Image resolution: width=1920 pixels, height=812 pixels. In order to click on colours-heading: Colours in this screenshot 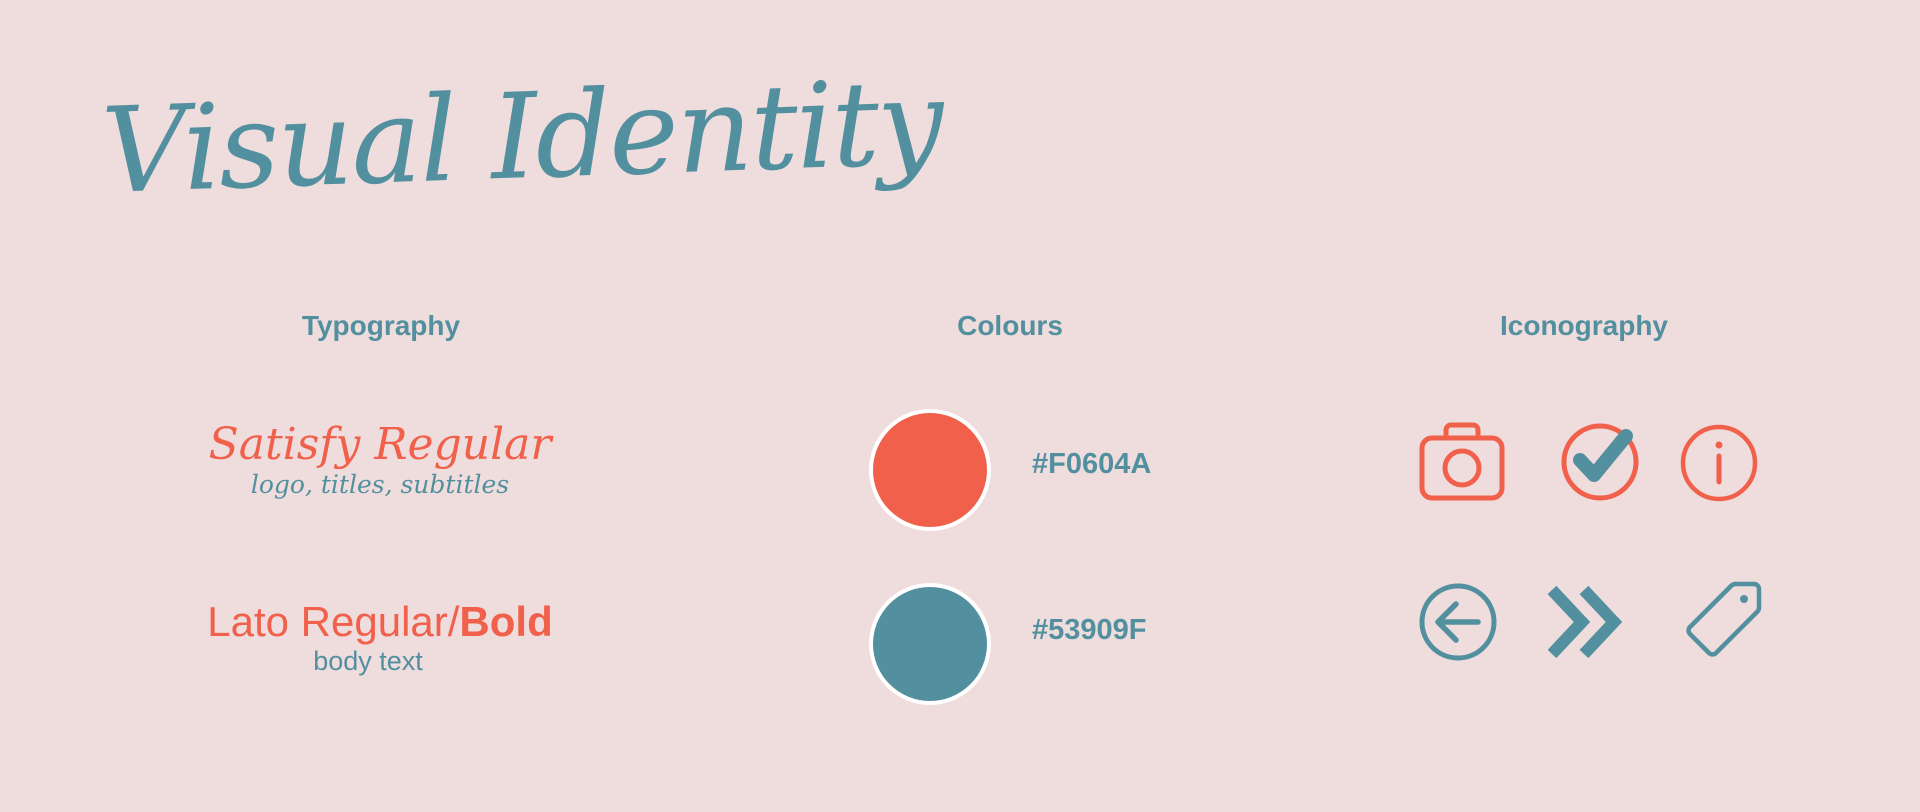, I will do `click(1010, 325)`.